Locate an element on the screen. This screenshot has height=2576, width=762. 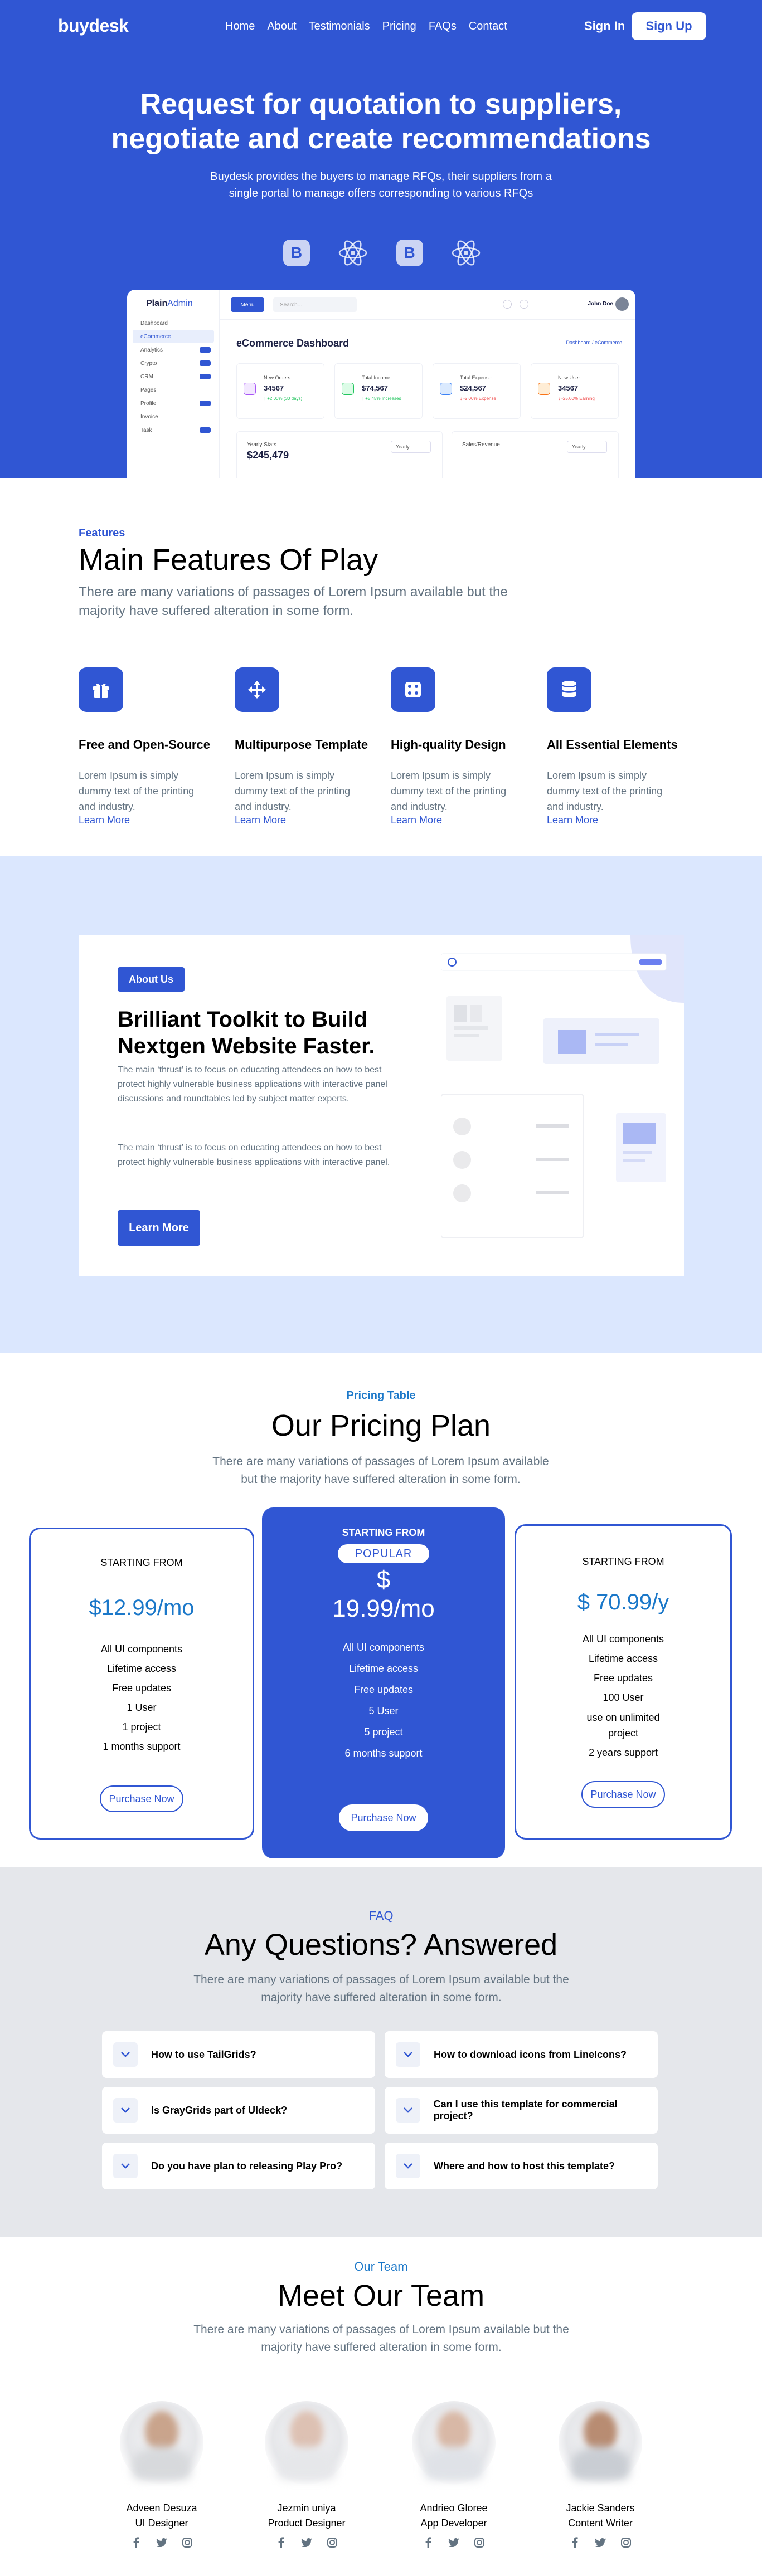
menu-faqs: FAQs is located at coordinates (443, 26).